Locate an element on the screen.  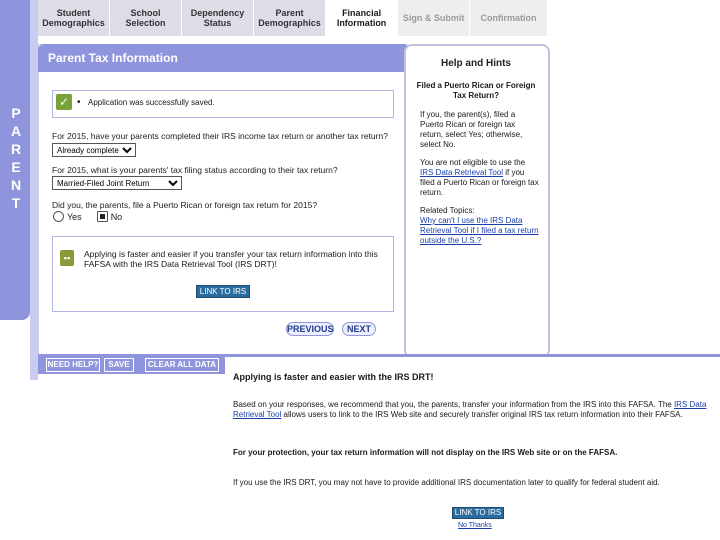
drt-help-link: IRS Data Retrieval Tool is located at coordinates (461, 172).